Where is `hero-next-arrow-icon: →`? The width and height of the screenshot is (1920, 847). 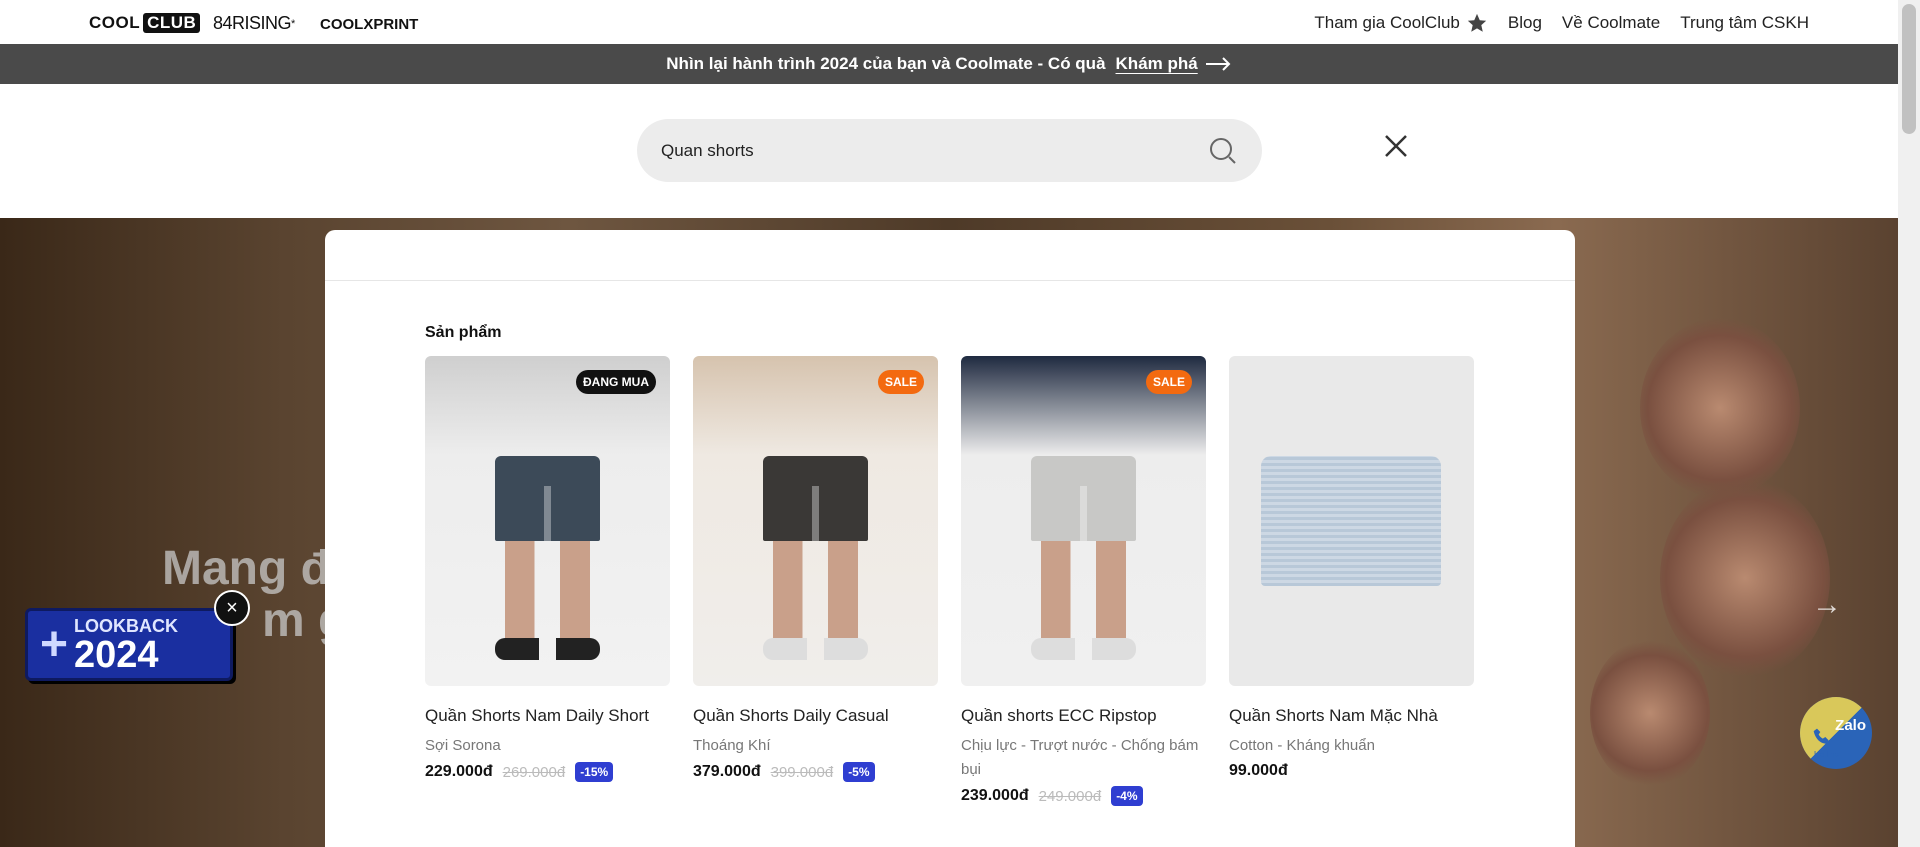
hero-next-arrow-icon: → is located at coordinates (1827, 605).